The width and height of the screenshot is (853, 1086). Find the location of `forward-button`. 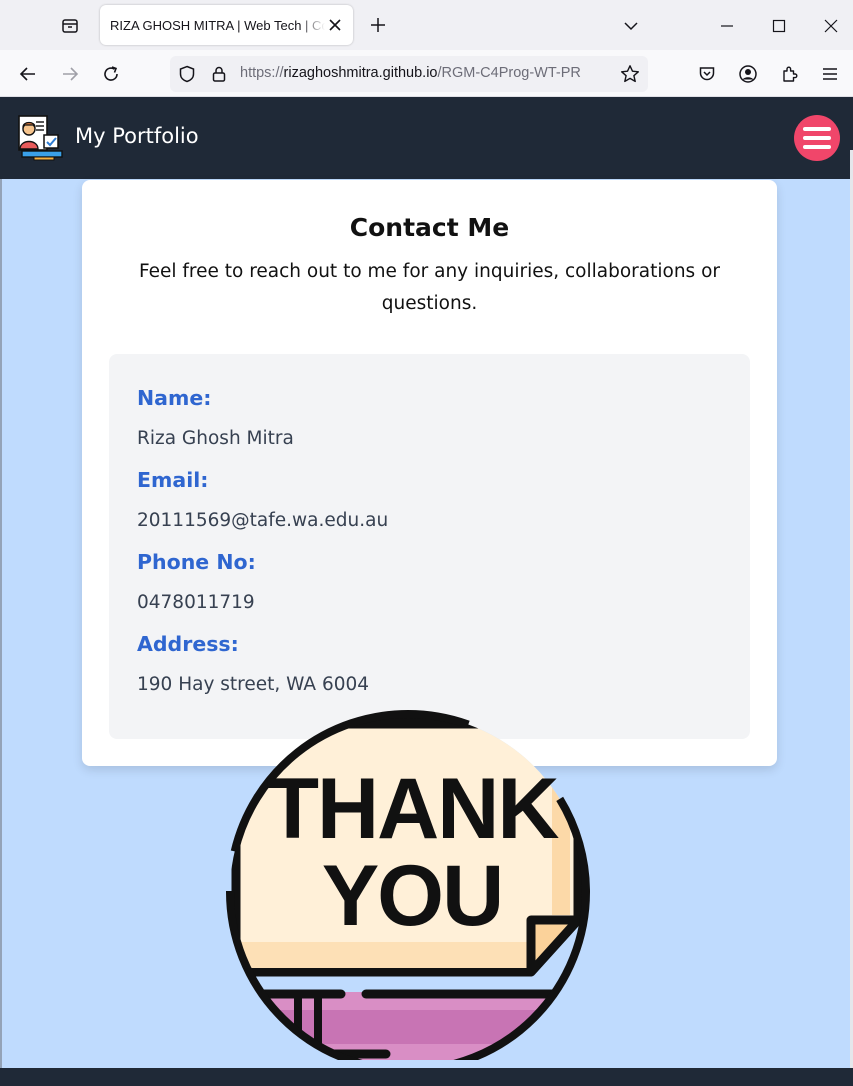

forward-button is located at coordinates (70, 74).